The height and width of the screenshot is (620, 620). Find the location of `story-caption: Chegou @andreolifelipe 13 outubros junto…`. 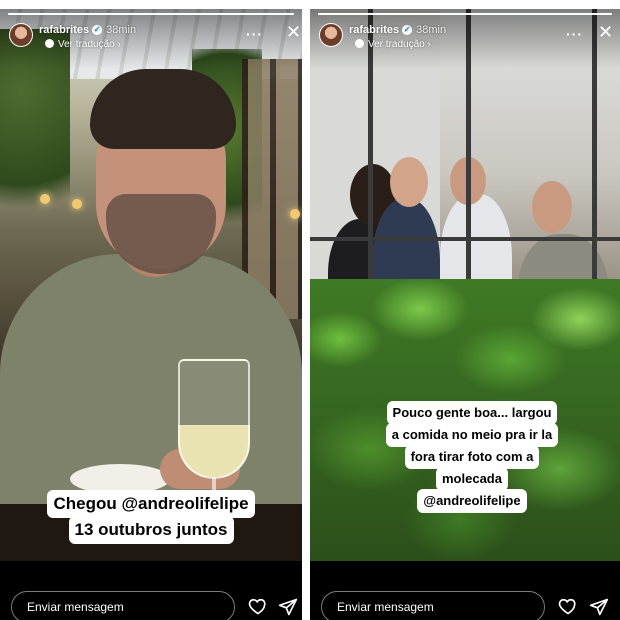

story-caption: Chegou @andreolifelipe 13 outubros junto… is located at coordinates (151, 517).